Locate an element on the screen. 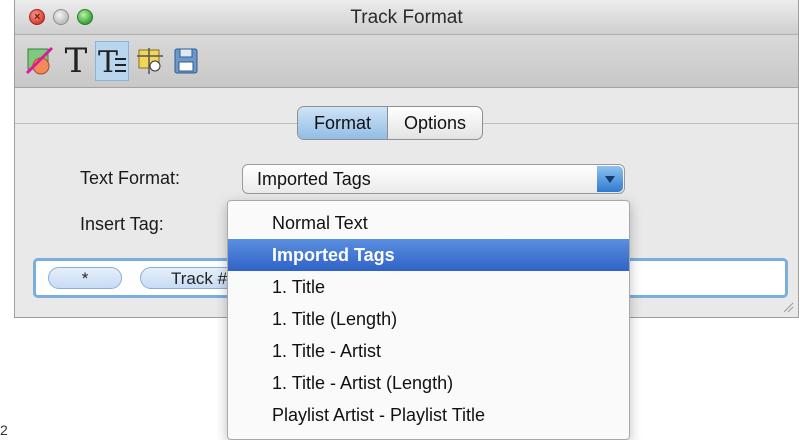 Image resolution: width=799 pixels, height=440 pixels. popup-arrow-button is located at coordinates (610, 179).